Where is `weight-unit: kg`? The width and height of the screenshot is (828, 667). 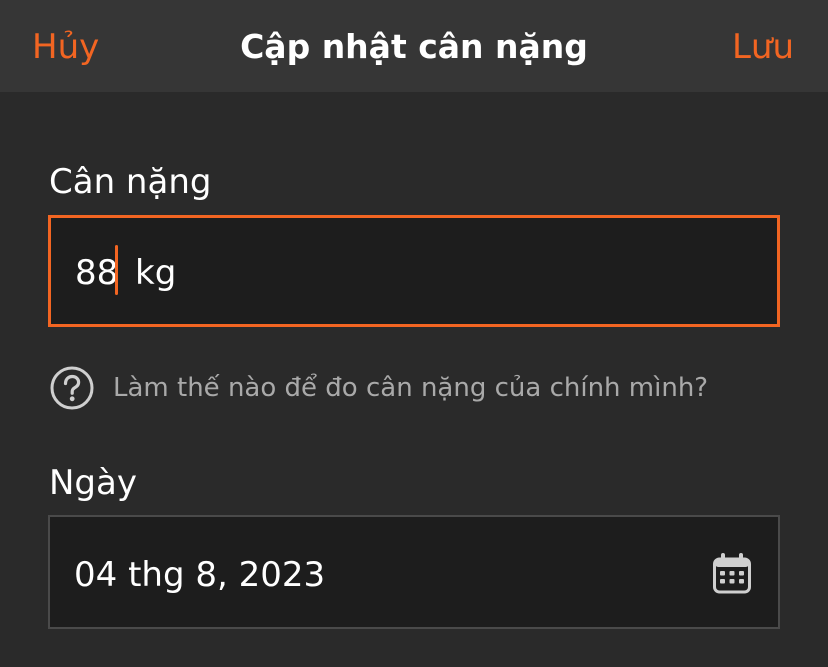 weight-unit: kg is located at coordinates (156, 273).